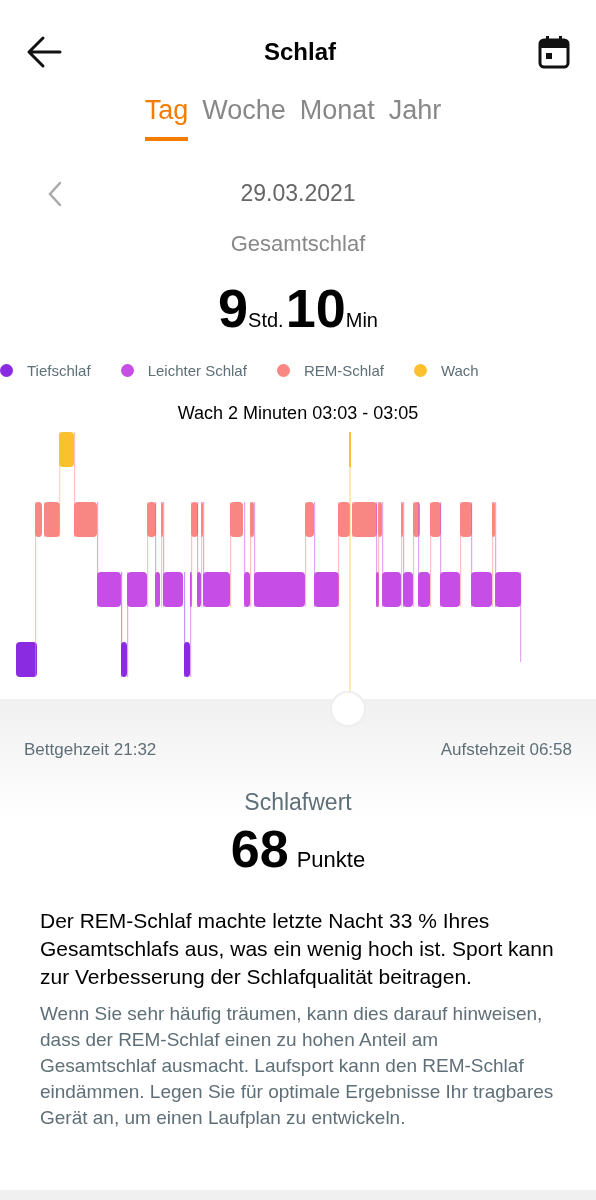 The height and width of the screenshot is (1200, 596). I want to click on minutes-value: 10, so click(315, 308).